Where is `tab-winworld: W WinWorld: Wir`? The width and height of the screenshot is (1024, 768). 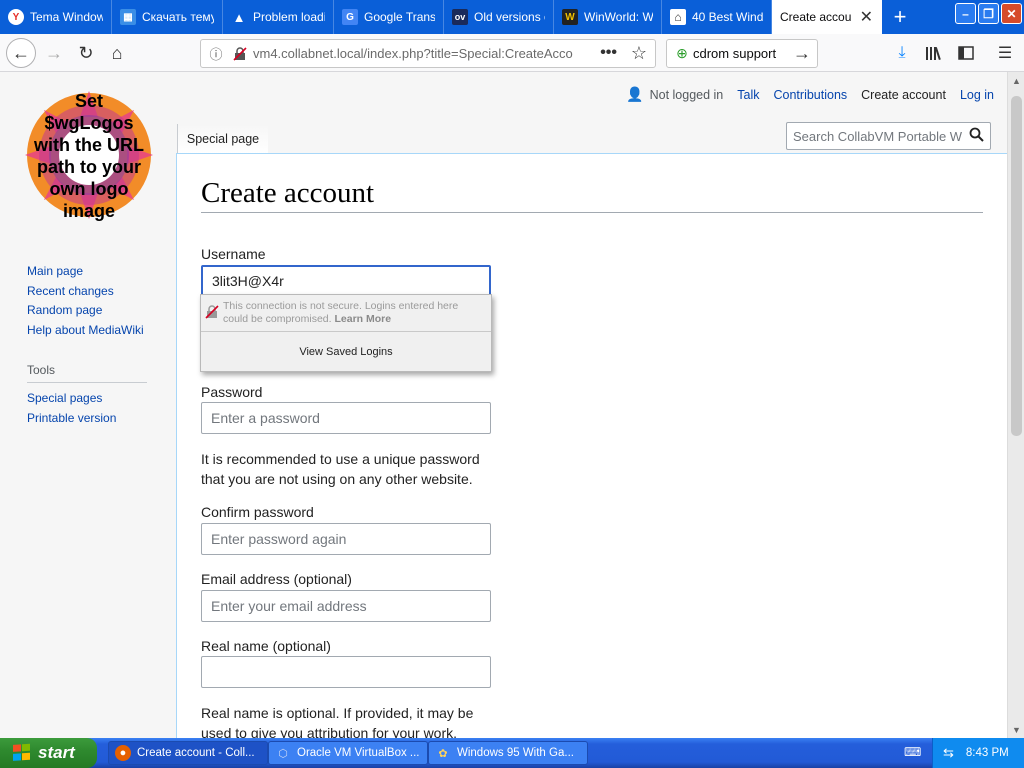 tab-winworld: W WinWorld: Wir is located at coordinates (608, 17).